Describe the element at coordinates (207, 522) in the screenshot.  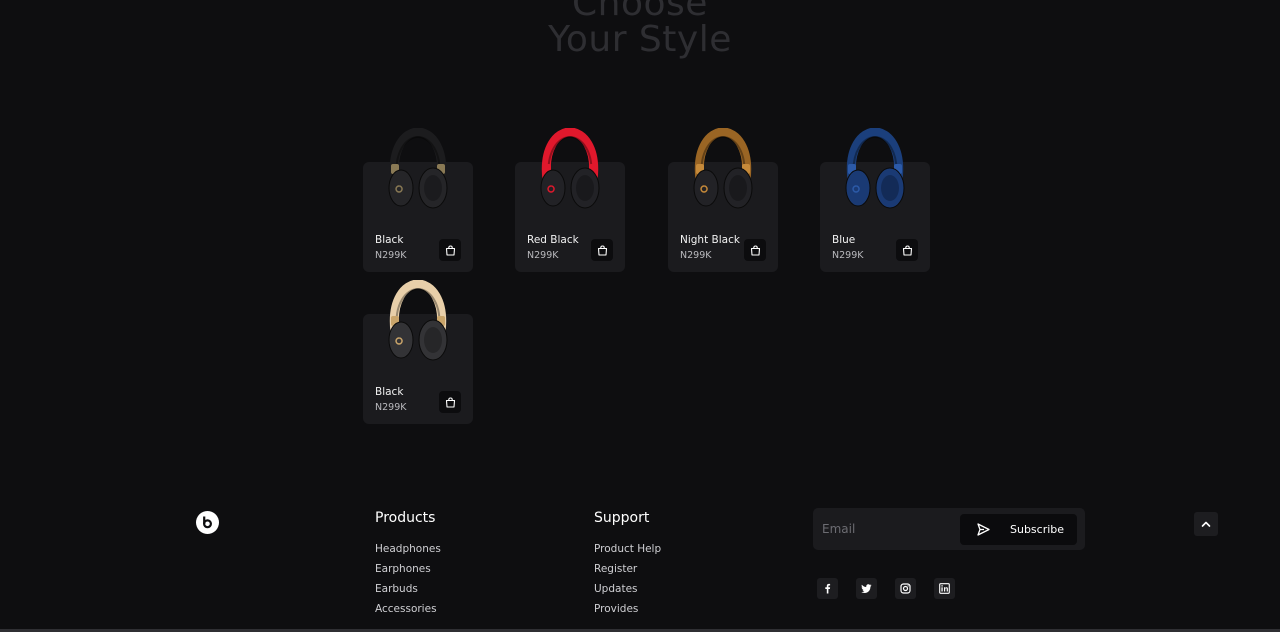
I see `beats-logo-icon` at that location.